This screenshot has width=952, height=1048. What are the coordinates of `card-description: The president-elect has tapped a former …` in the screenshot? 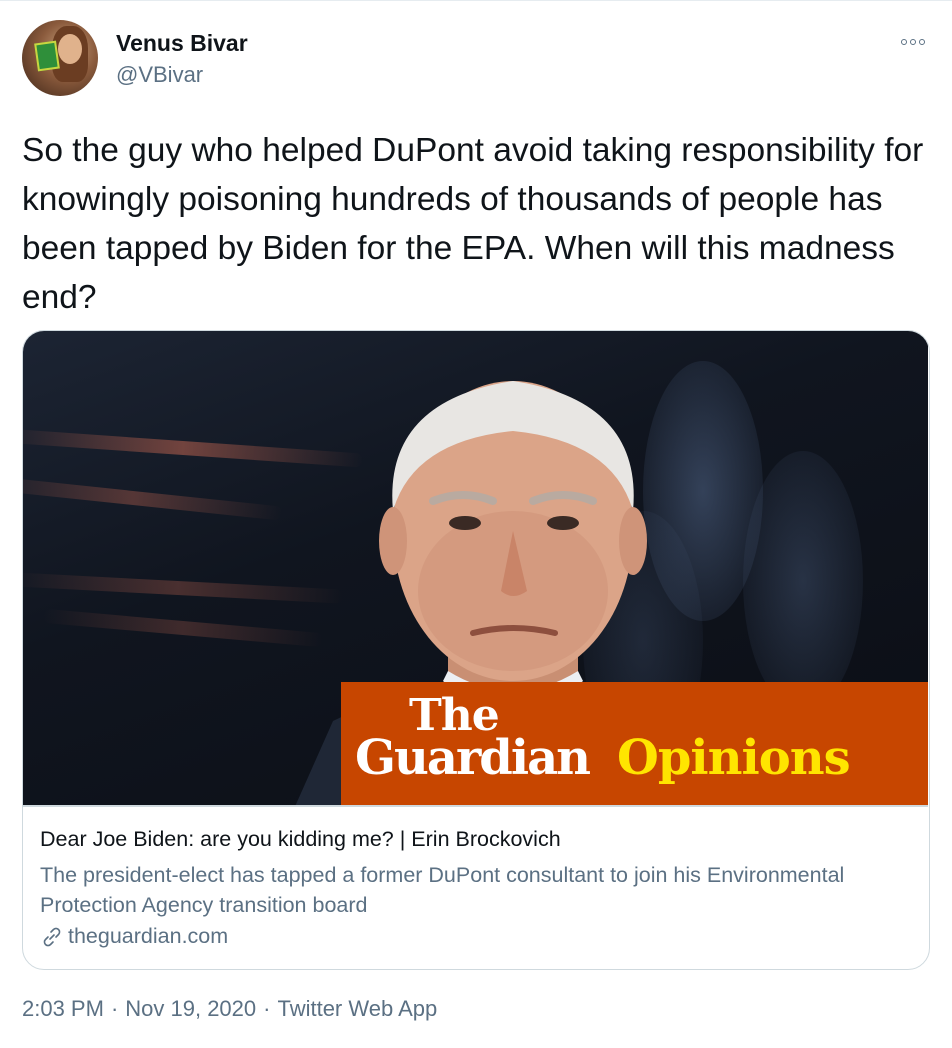 It's located at (442, 890).